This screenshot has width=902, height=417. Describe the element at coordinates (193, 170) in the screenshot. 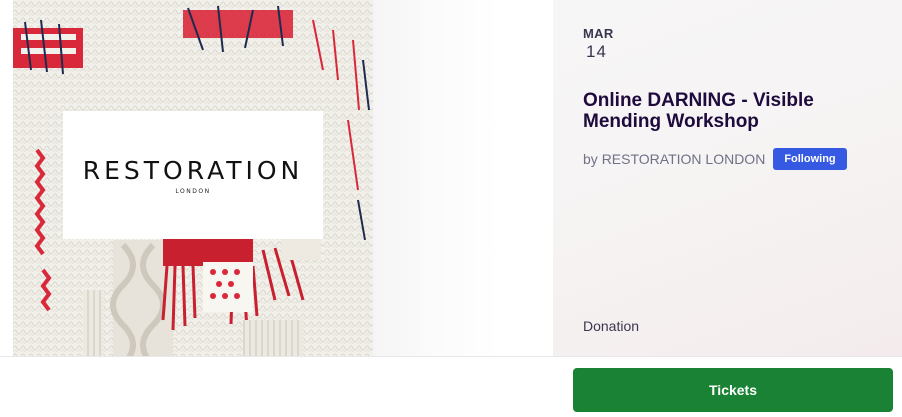

I see `logo-wordmark: RESTORATION` at that location.